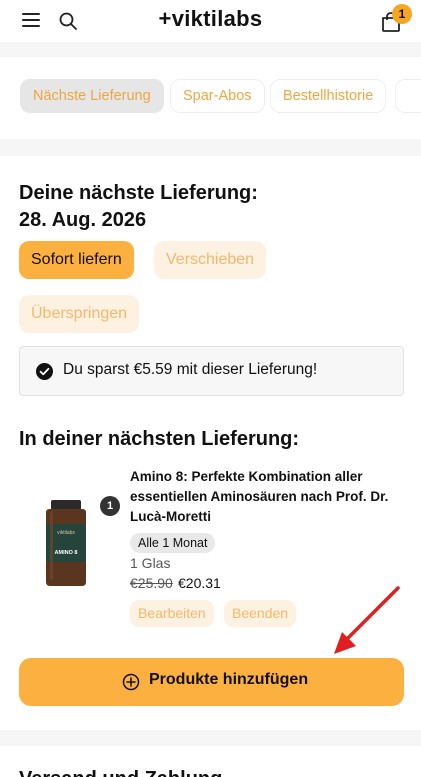  What do you see at coordinates (172, 613) in the screenshot?
I see `edit-button: Bearbeiten` at bounding box center [172, 613].